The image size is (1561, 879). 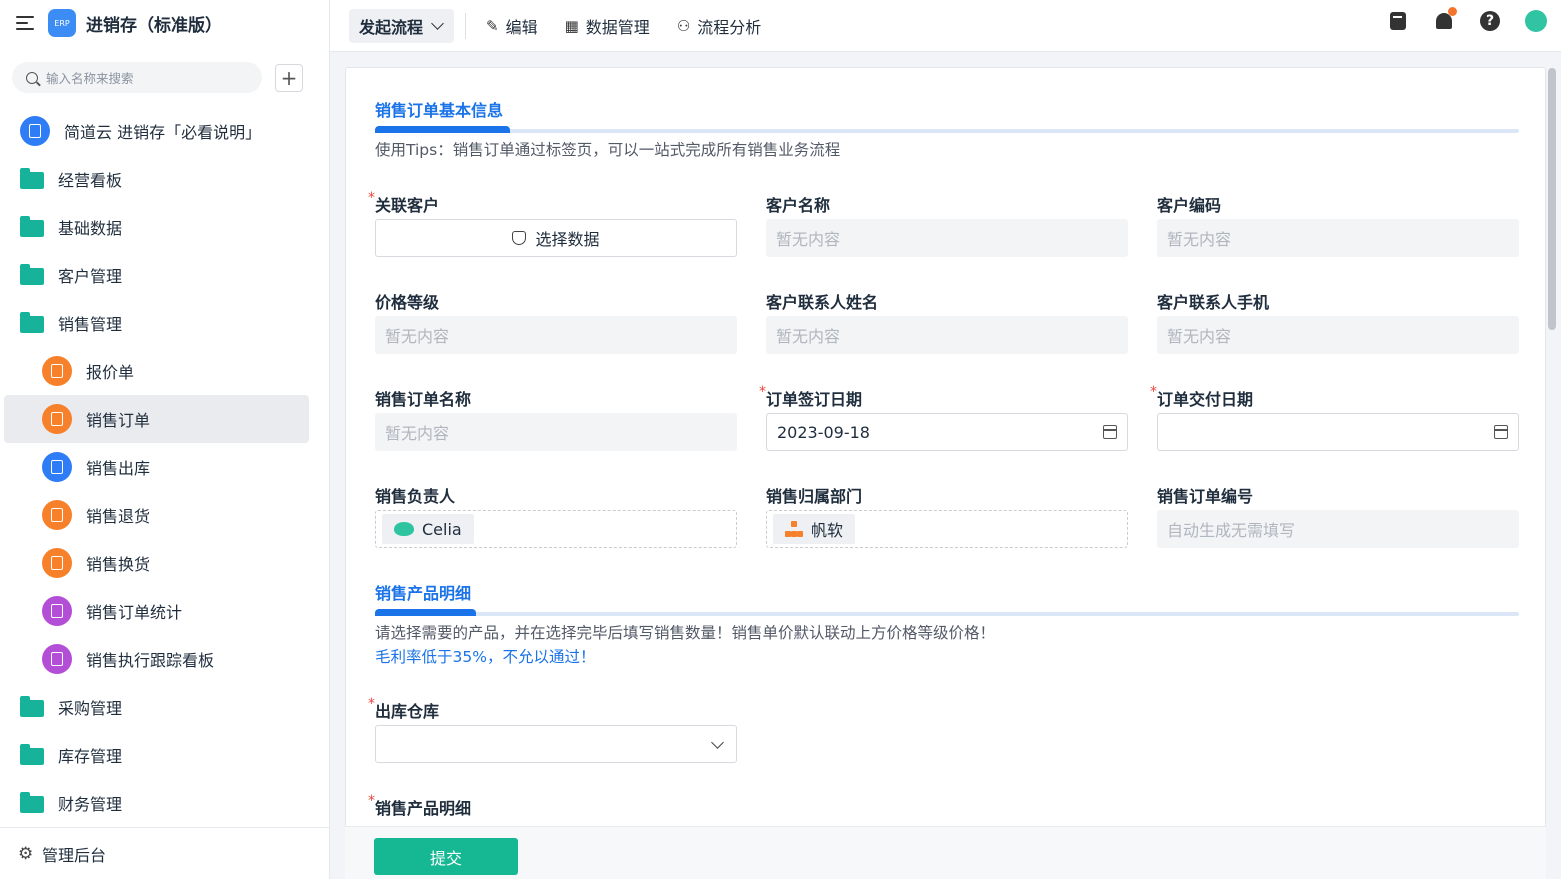 What do you see at coordinates (90, 708) in the screenshot?
I see `sidebar-item-label: 采购管理` at bounding box center [90, 708].